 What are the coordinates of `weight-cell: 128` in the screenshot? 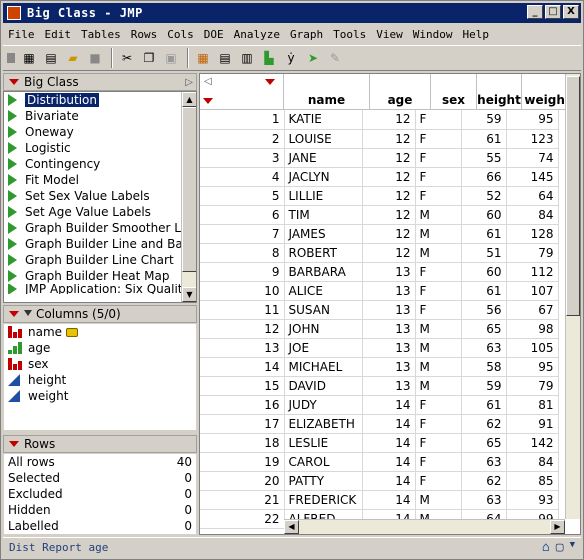 It's located at (532, 234).